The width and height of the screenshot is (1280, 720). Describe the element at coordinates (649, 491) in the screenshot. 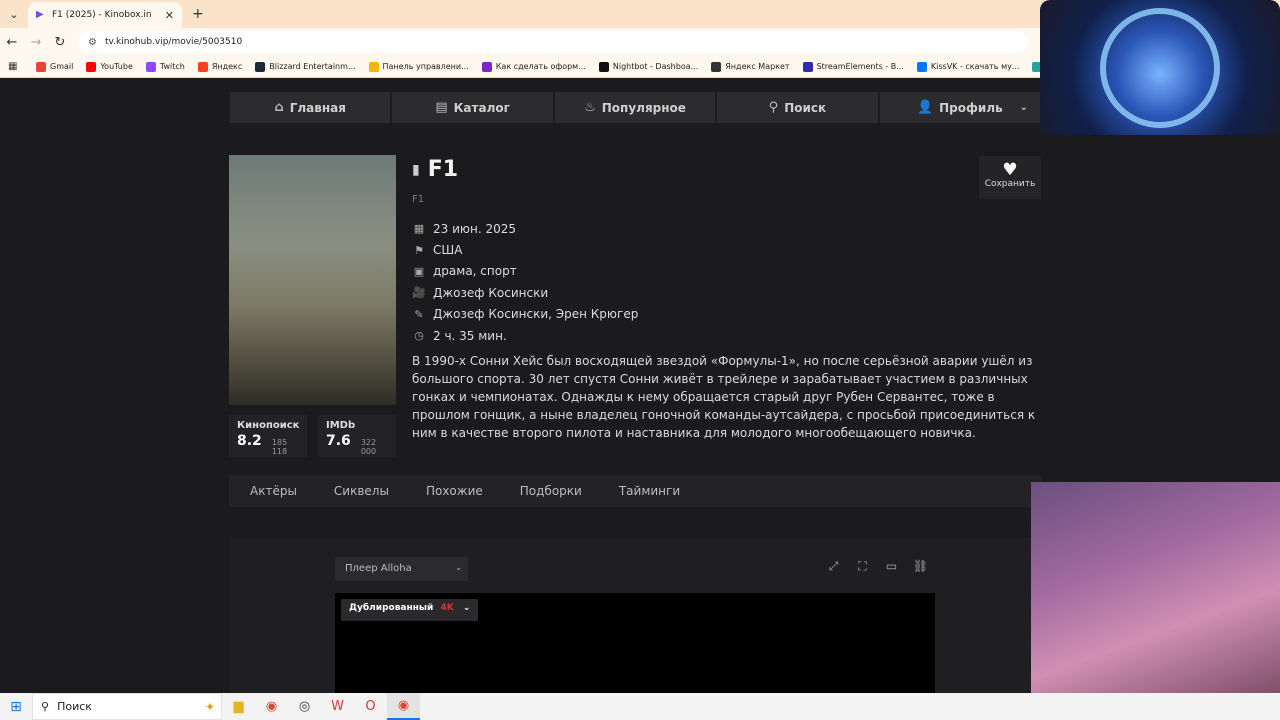

I see `tab-4: Тайминги` at that location.